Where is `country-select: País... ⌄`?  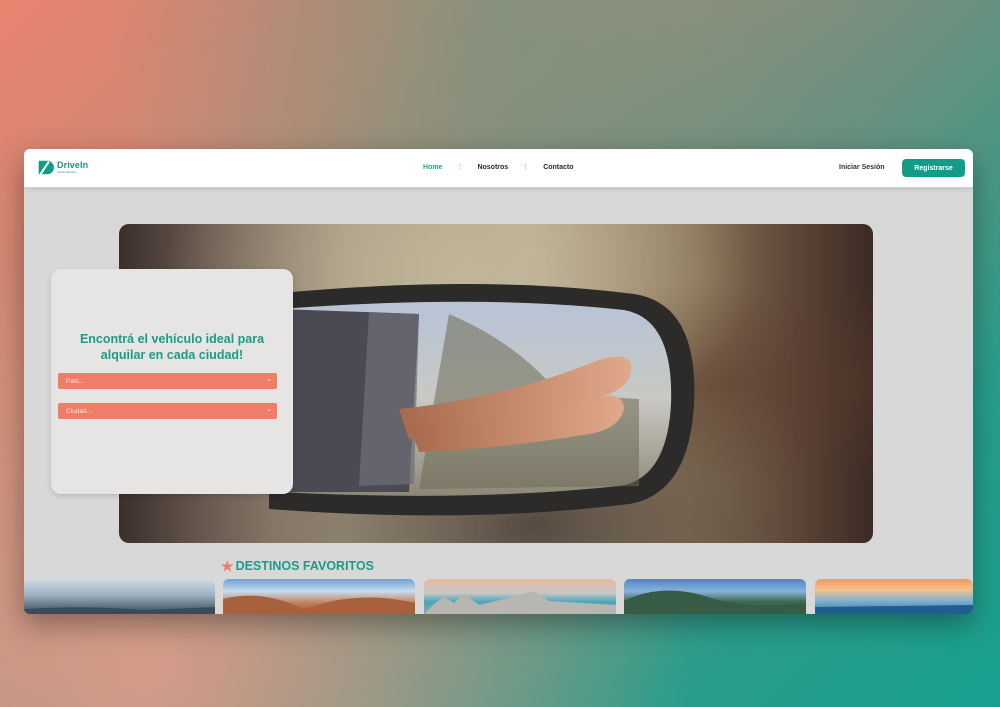
country-select: País... ⌄ is located at coordinates (167, 381).